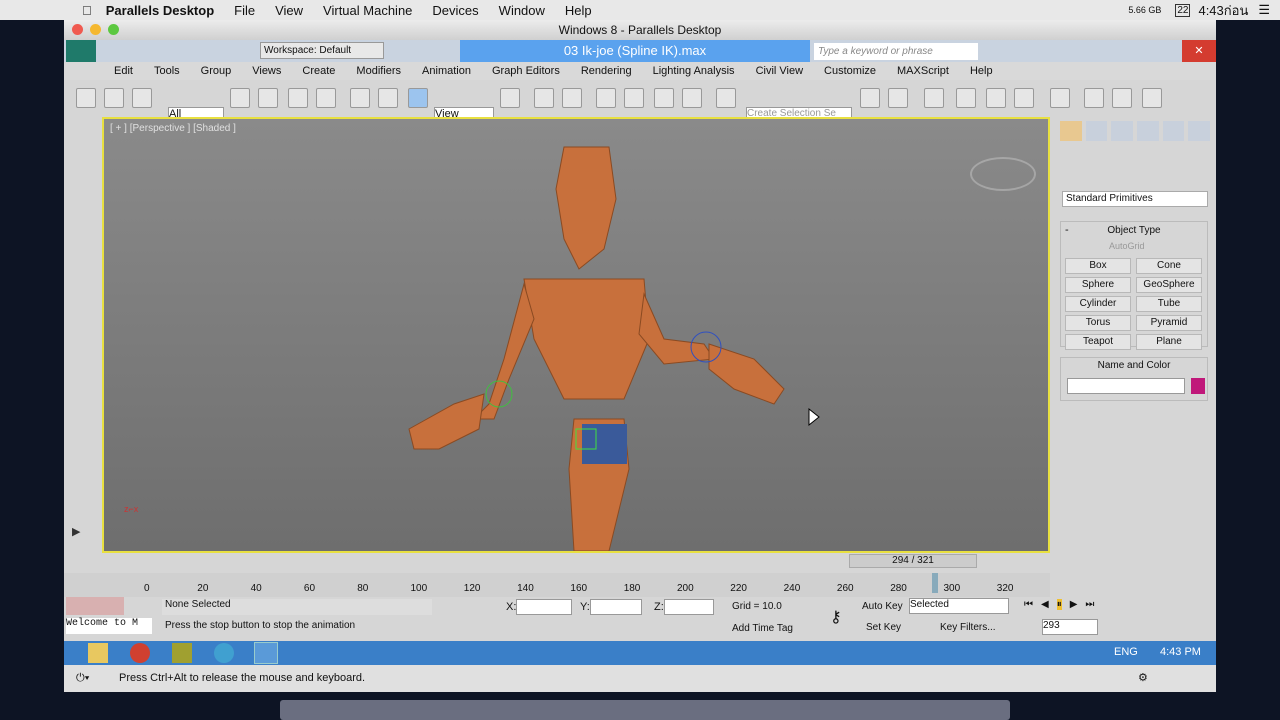 The width and height of the screenshot is (1280, 720). I want to click on menu-help-max: Help, so click(981, 71).